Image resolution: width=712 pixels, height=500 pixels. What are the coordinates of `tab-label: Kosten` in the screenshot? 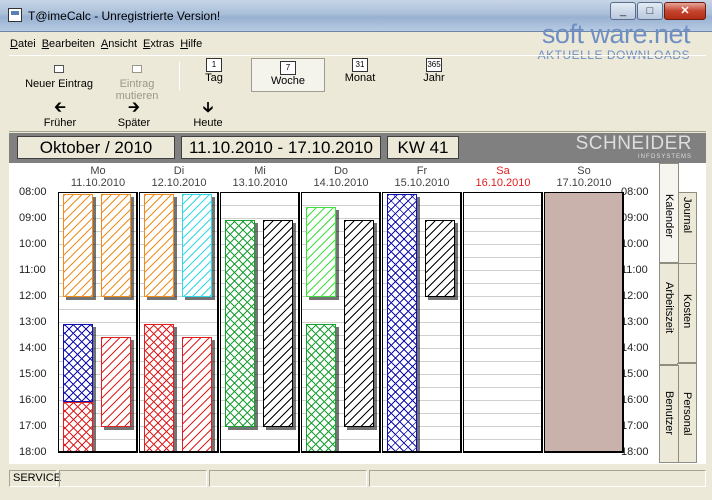 It's located at (687, 311).